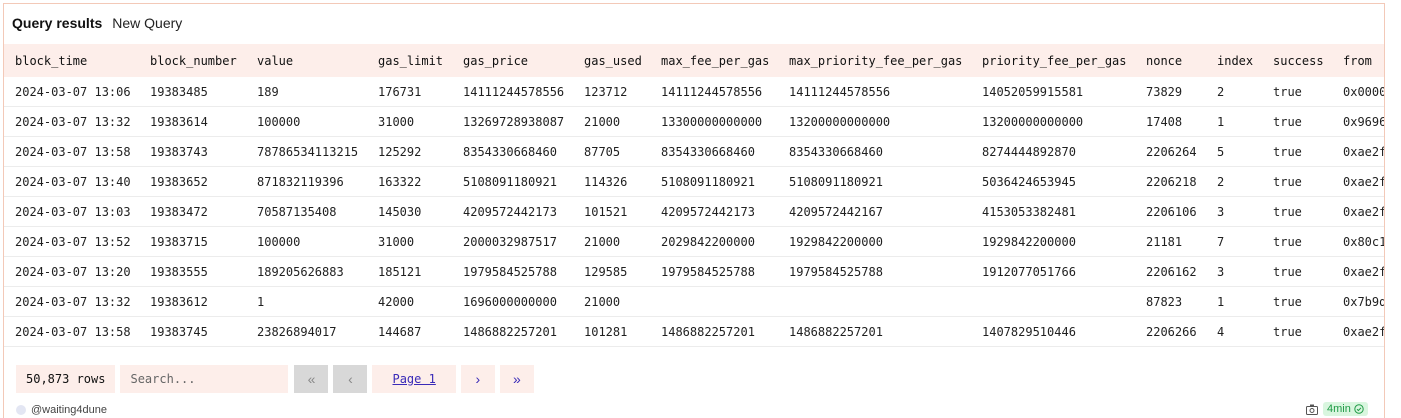  I want to click on first-page-button: «, so click(311, 379).